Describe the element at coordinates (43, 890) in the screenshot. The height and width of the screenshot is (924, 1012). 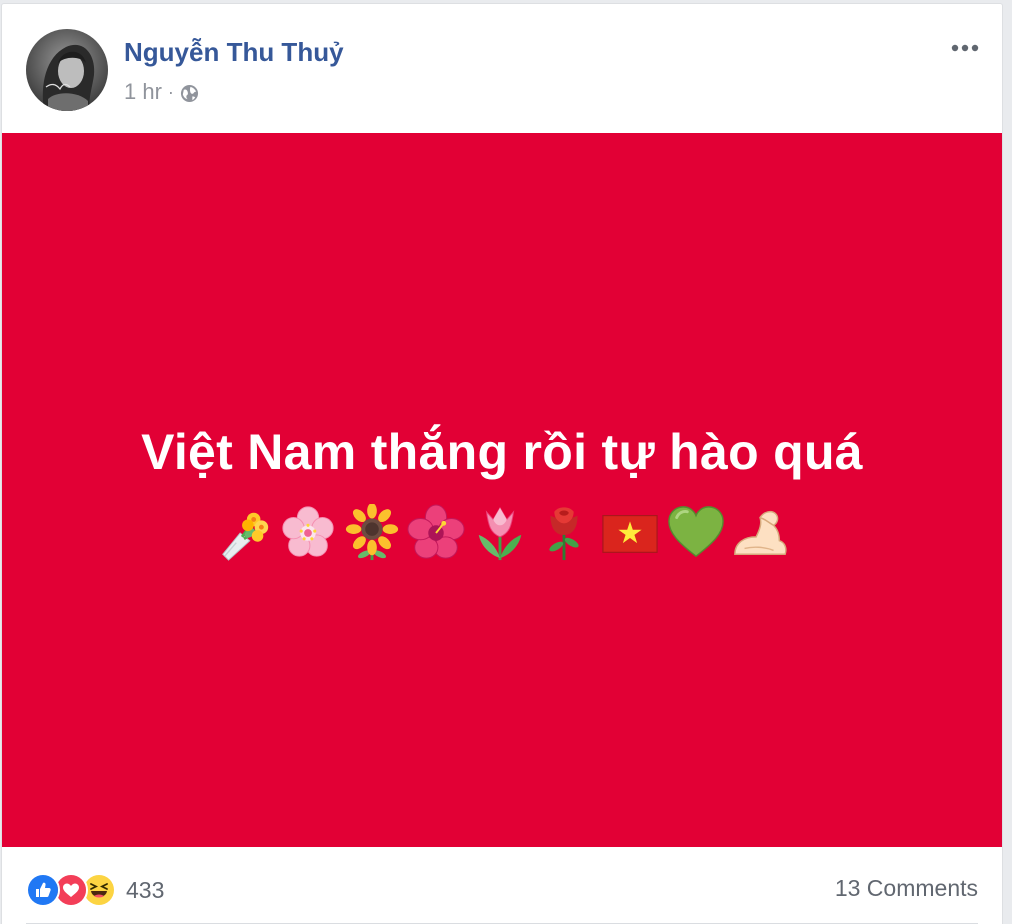
I see `like-icon` at that location.